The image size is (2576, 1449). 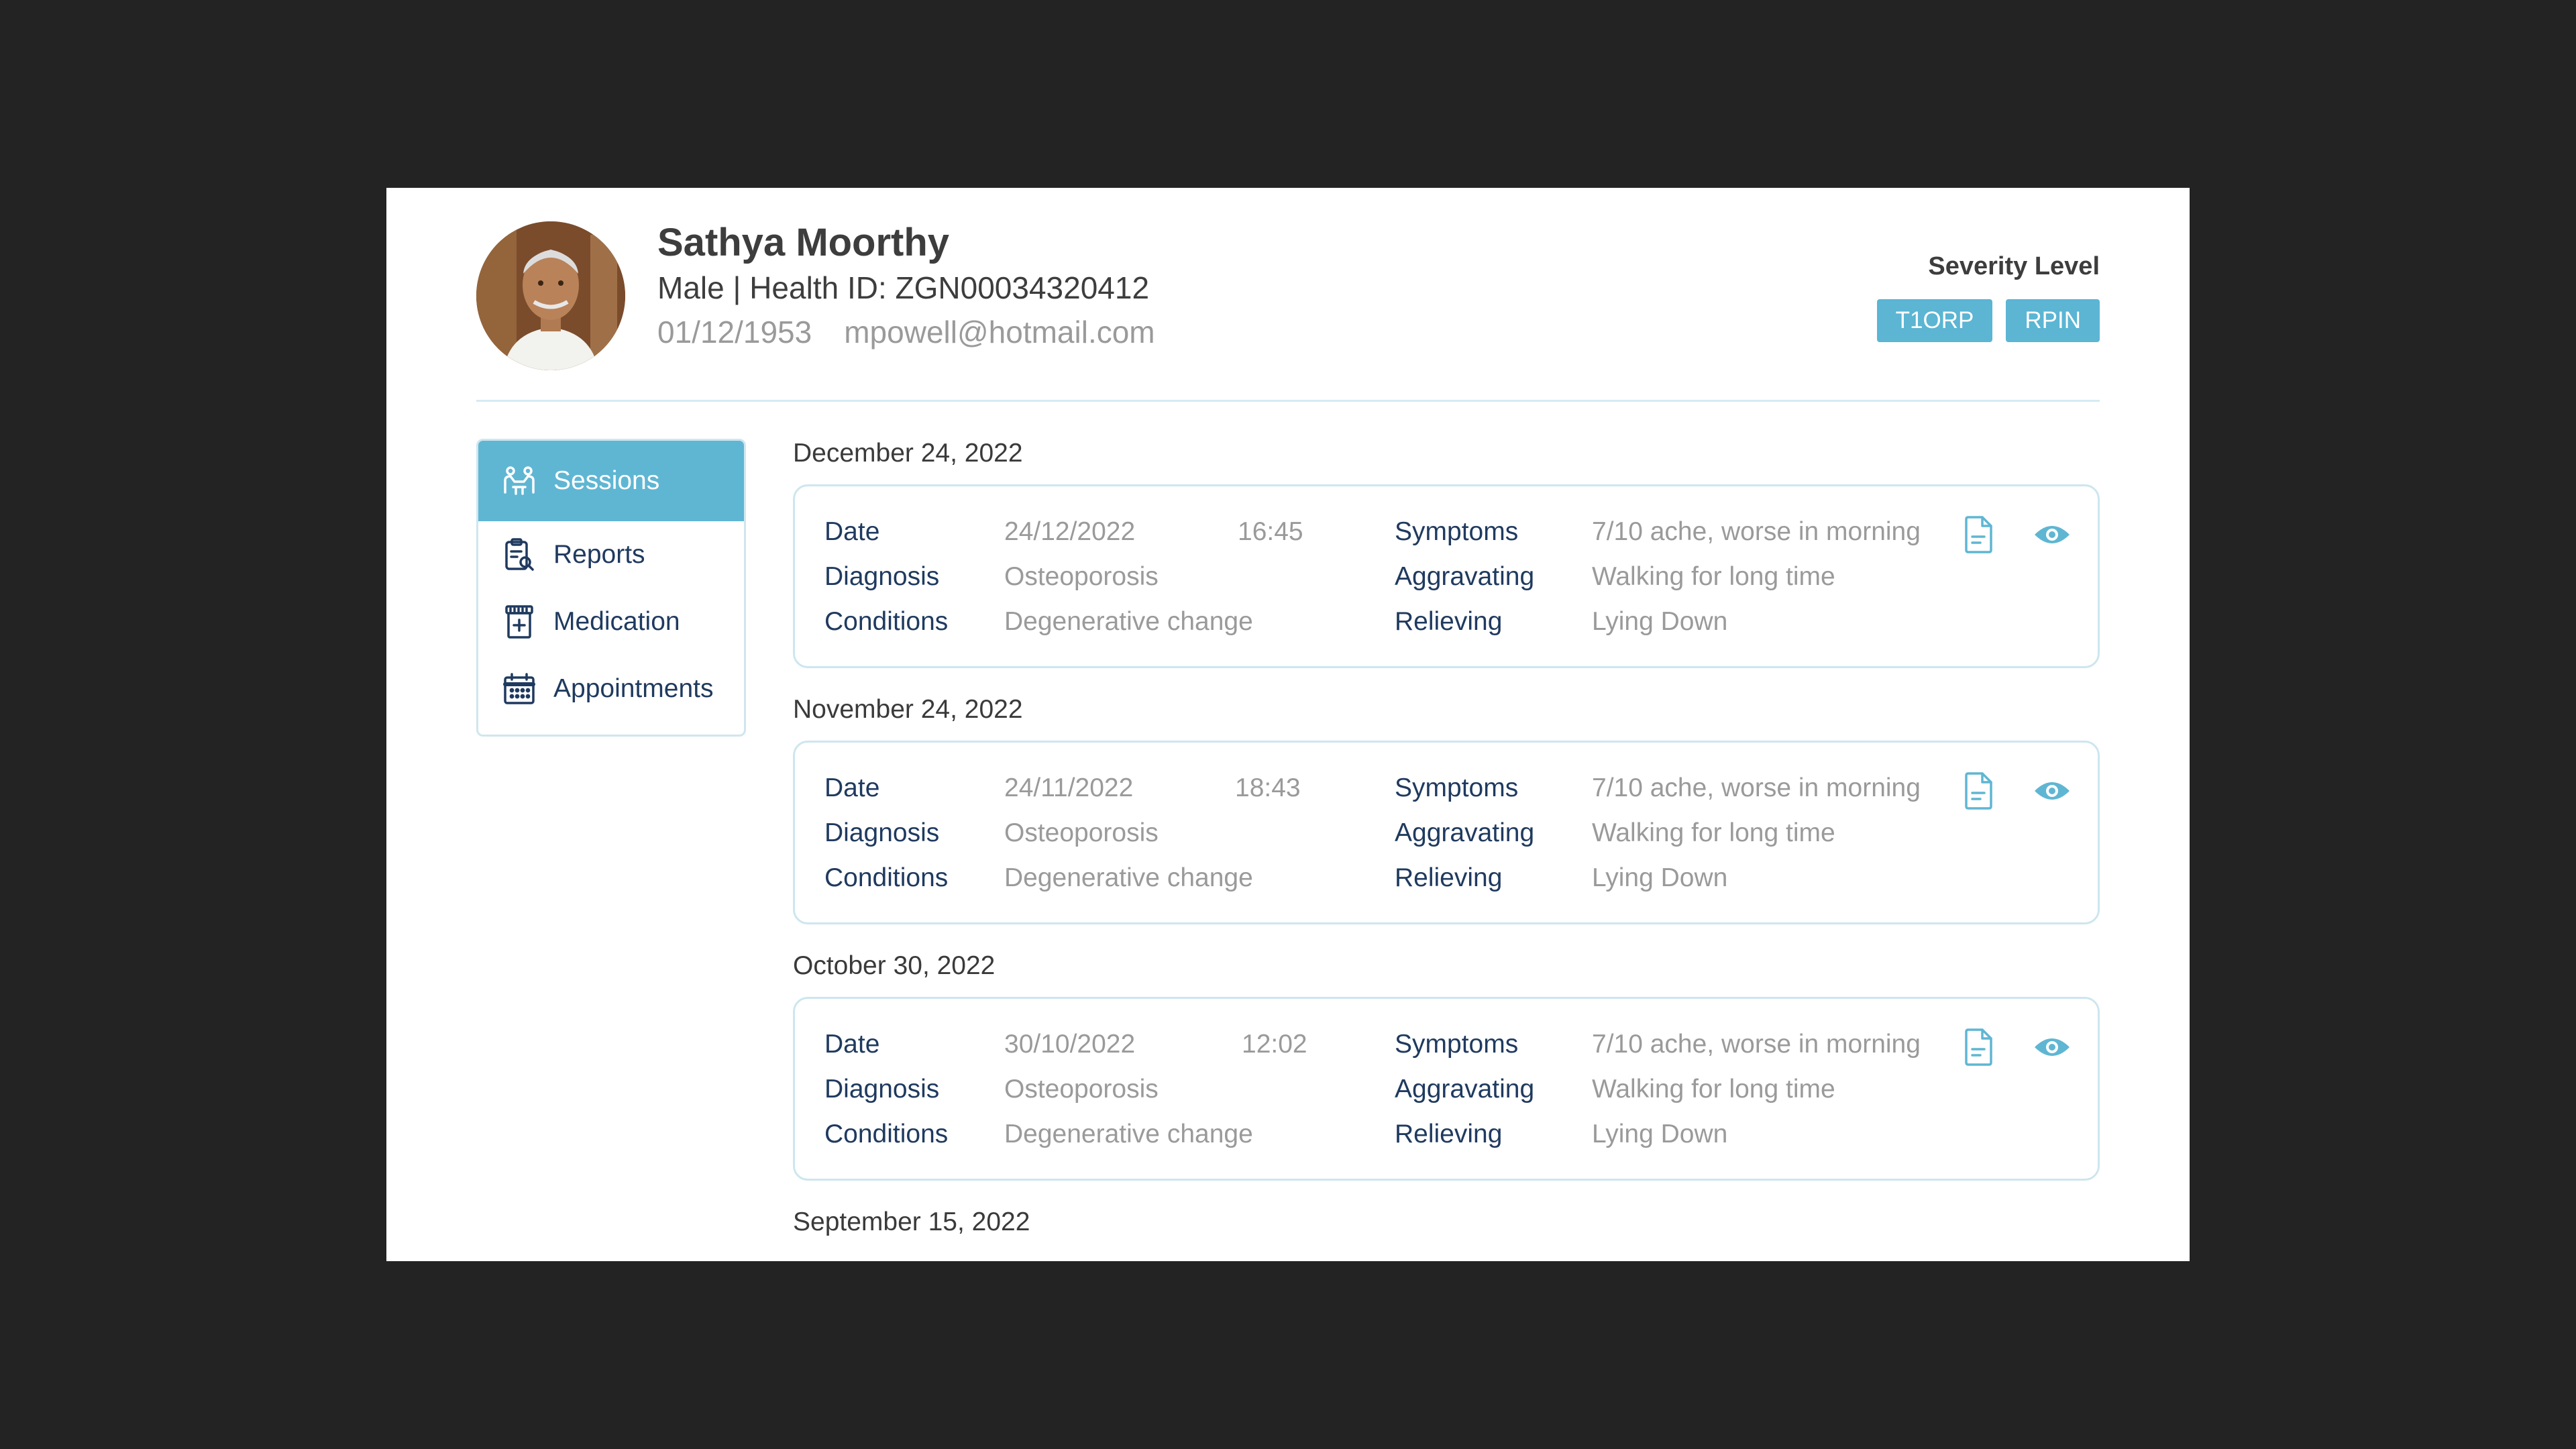 I want to click on sidebar-item-label: Medication, so click(x=616, y=621).